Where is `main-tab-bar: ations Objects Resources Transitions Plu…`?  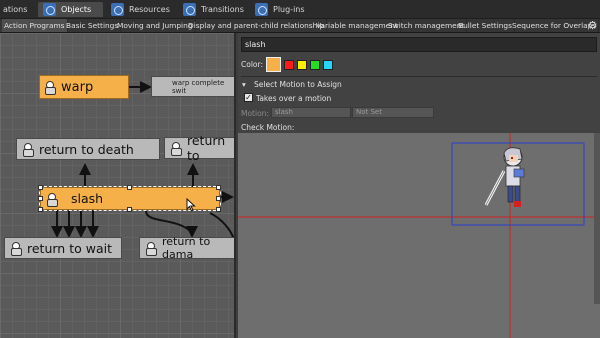
main-tab-bar: ations Objects Resources Transitions Plu… is located at coordinates (300, 9).